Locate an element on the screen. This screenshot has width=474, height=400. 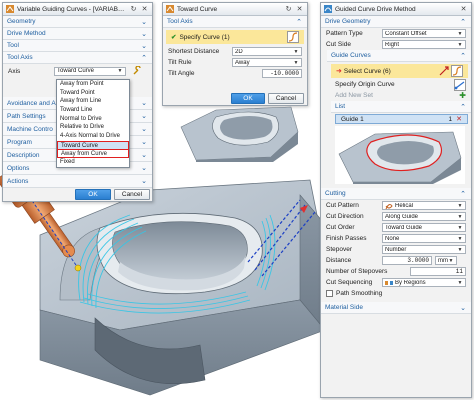
tilt-rule-select: Away ▼ is located at coordinates (267, 62).